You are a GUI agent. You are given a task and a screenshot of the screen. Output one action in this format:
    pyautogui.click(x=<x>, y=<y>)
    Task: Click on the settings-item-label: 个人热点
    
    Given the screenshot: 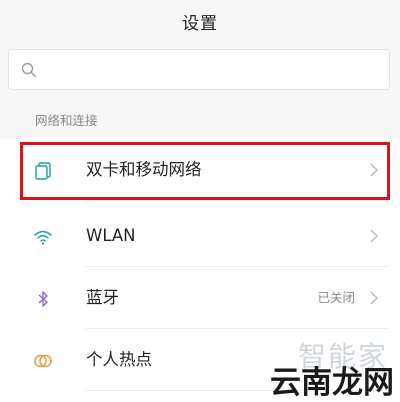 What is the action you would take?
    pyautogui.click(x=119, y=359)
    